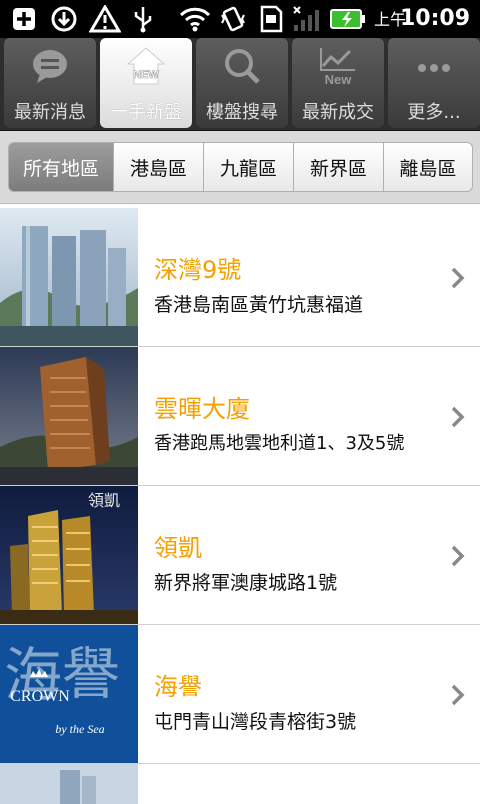 The image size is (480, 804). What do you see at coordinates (69, 277) in the screenshot?
I see `twin-towers-photo` at bounding box center [69, 277].